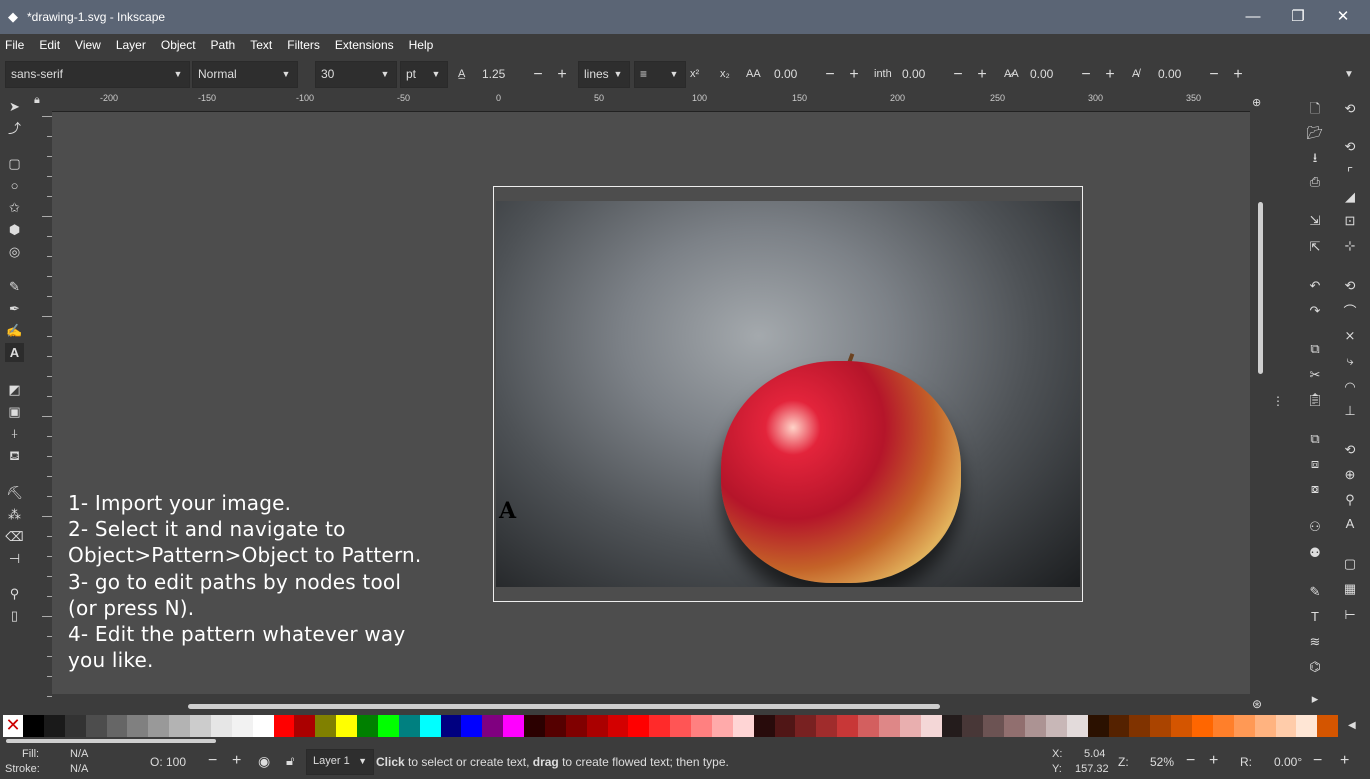 The image size is (1370, 779). What do you see at coordinates (1315, 349) in the screenshot?
I see `copy-icon: ⧉` at bounding box center [1315, 349].